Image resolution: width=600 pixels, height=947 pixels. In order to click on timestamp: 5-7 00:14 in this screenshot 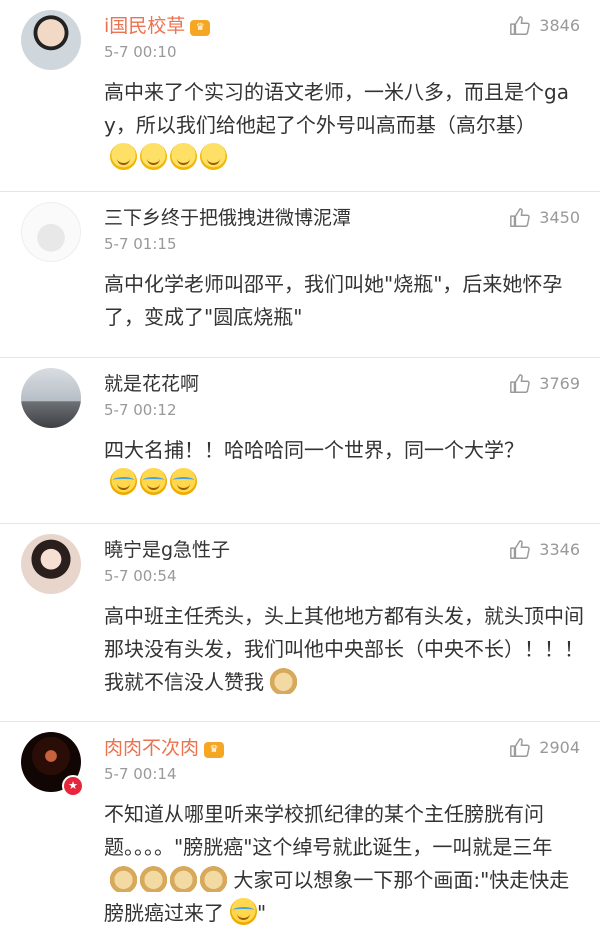, I will do `click(140, 774)`.